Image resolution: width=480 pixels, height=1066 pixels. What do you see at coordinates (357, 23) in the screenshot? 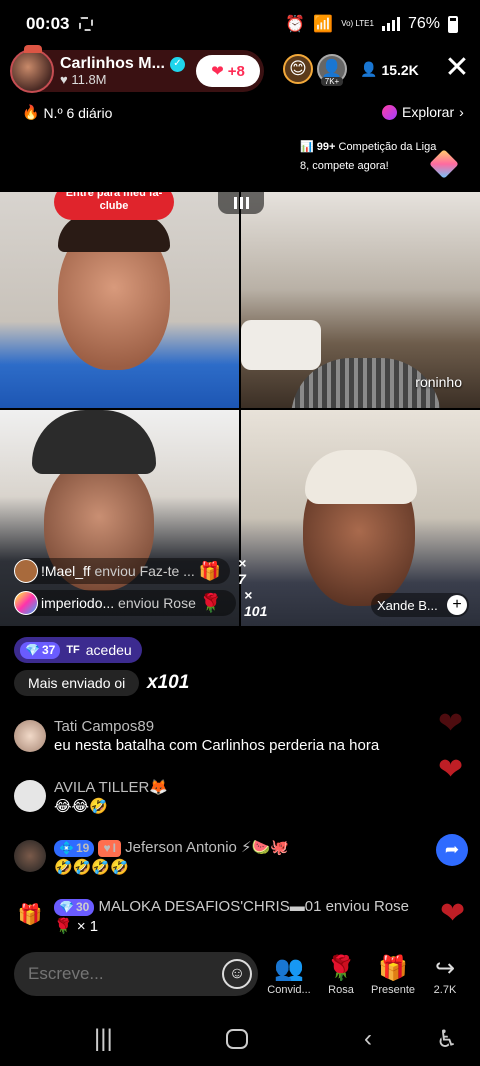
I see `network-label: Vo) LTE1` at bounding box center [357, 23].